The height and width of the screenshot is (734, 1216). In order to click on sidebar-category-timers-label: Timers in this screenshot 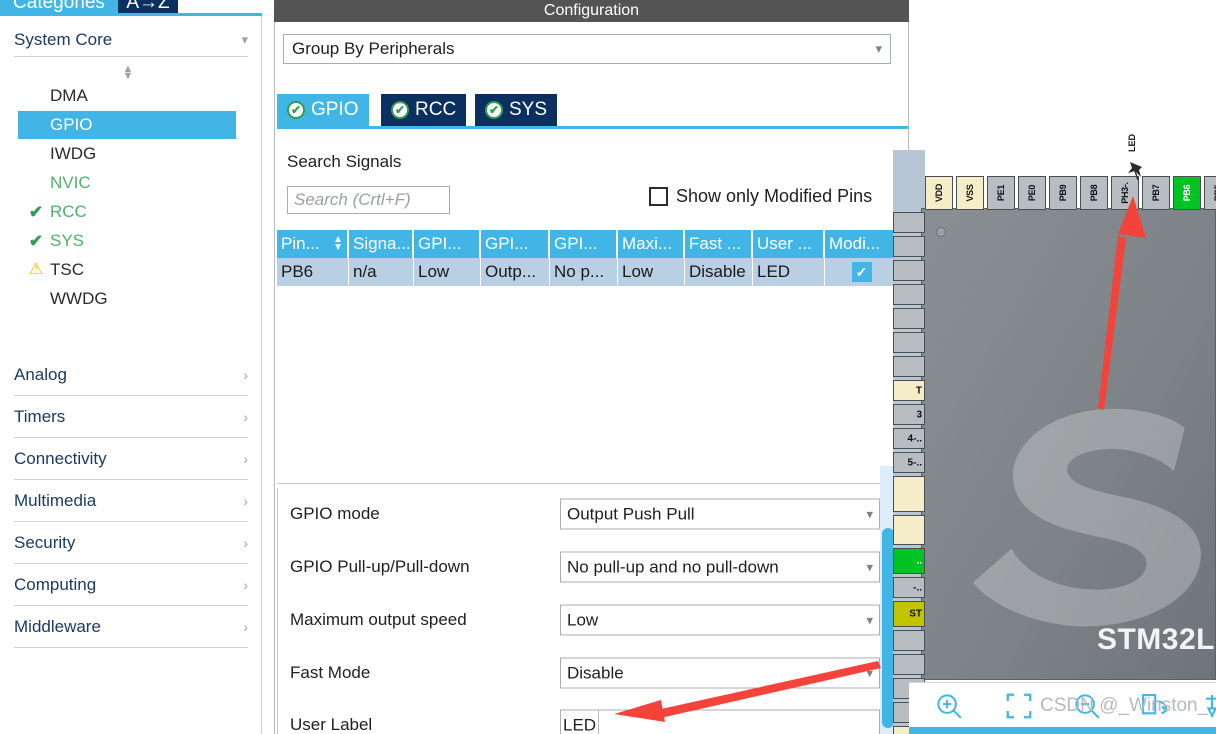, I will do `click(40, 416)`.